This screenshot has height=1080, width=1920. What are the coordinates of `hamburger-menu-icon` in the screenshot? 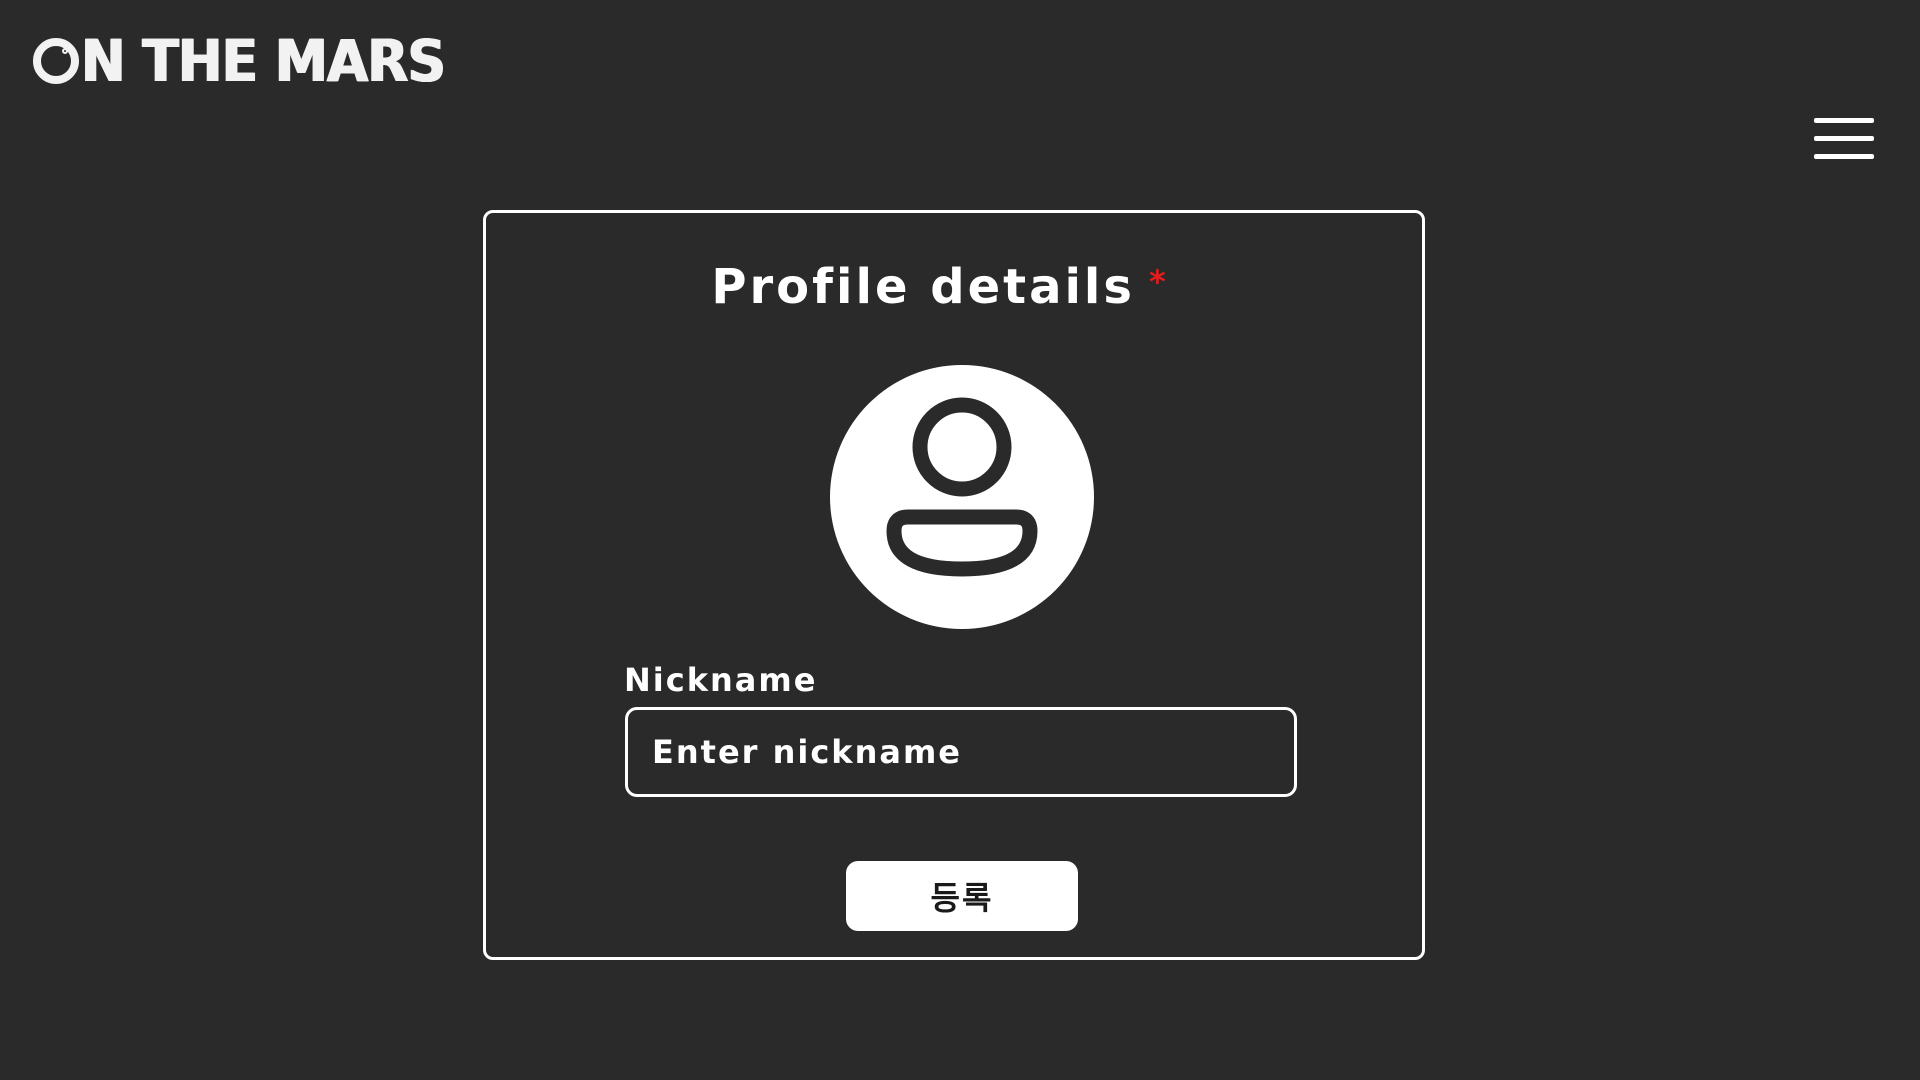 It's located at (1844, 139).